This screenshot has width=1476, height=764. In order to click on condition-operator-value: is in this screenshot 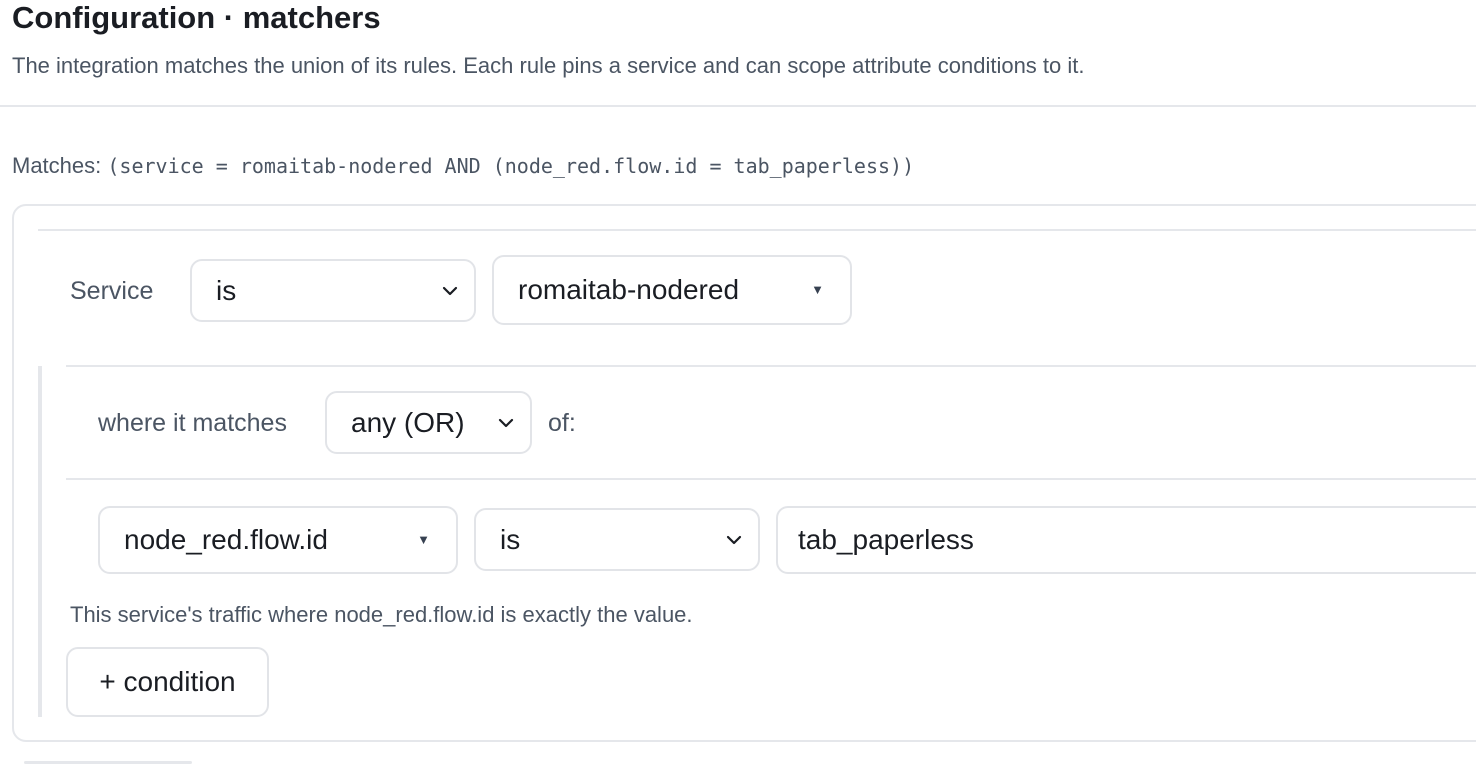, I will do `click(510, 539)`.